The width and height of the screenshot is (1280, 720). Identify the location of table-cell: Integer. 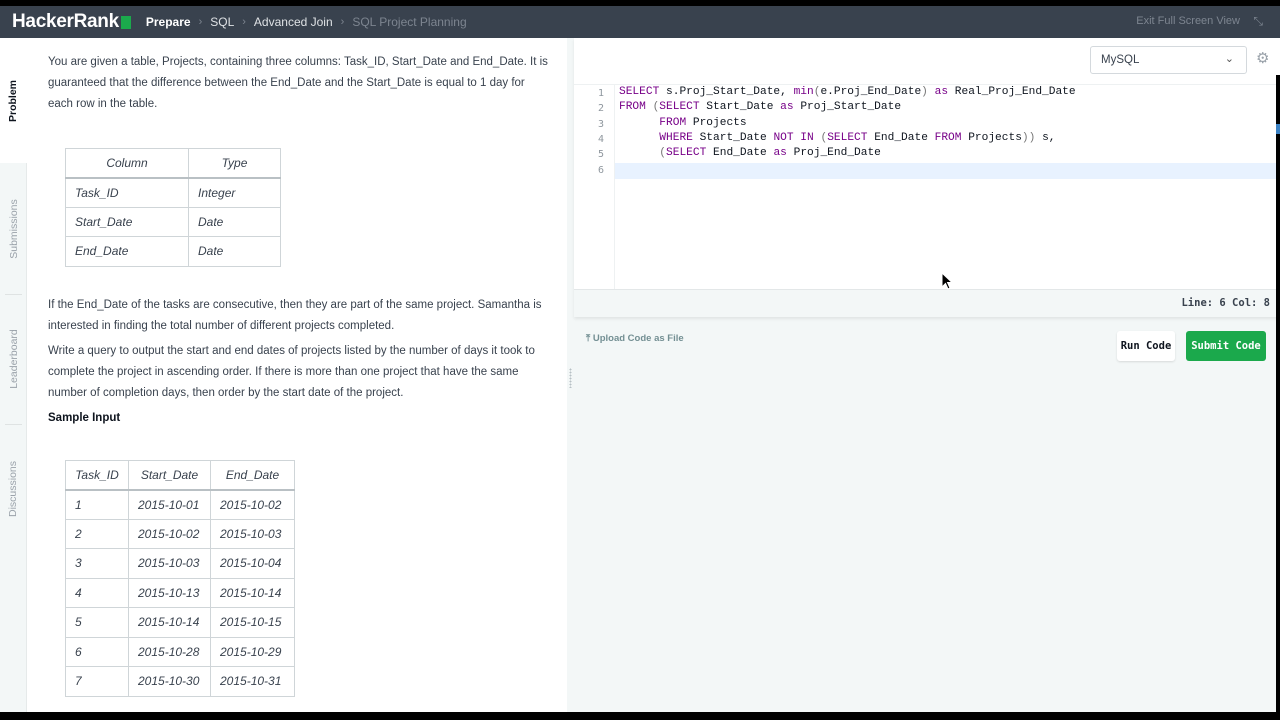
(234, 192).